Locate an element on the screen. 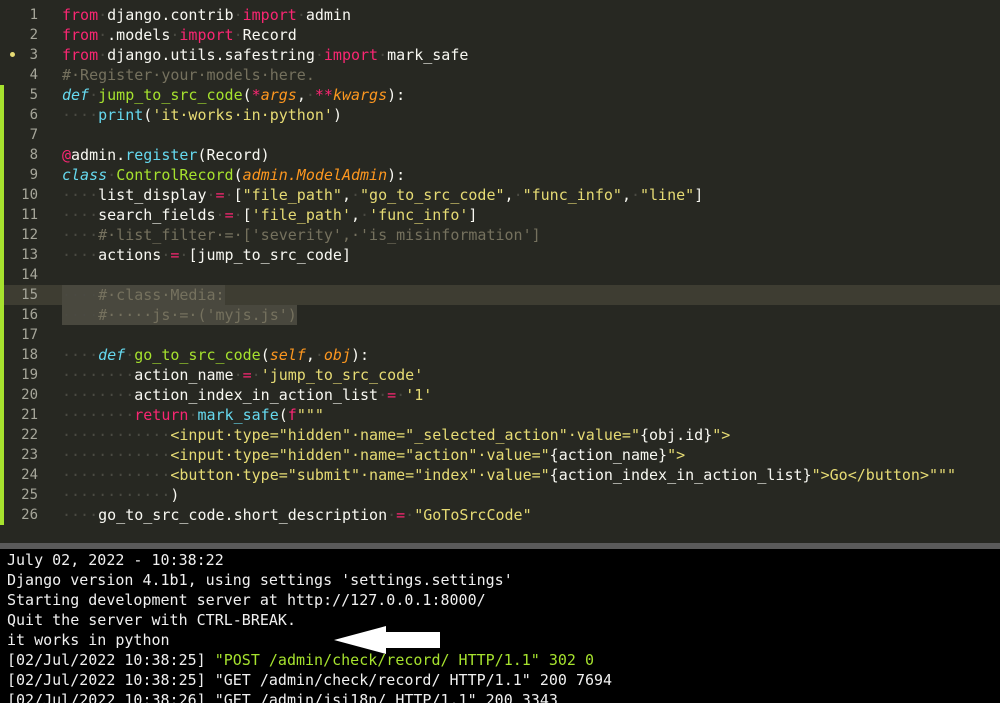 This screenshot has height=703, width=1000. code-line: 6 ····print('it·works·in·python') is located at coordinates (500, 115).